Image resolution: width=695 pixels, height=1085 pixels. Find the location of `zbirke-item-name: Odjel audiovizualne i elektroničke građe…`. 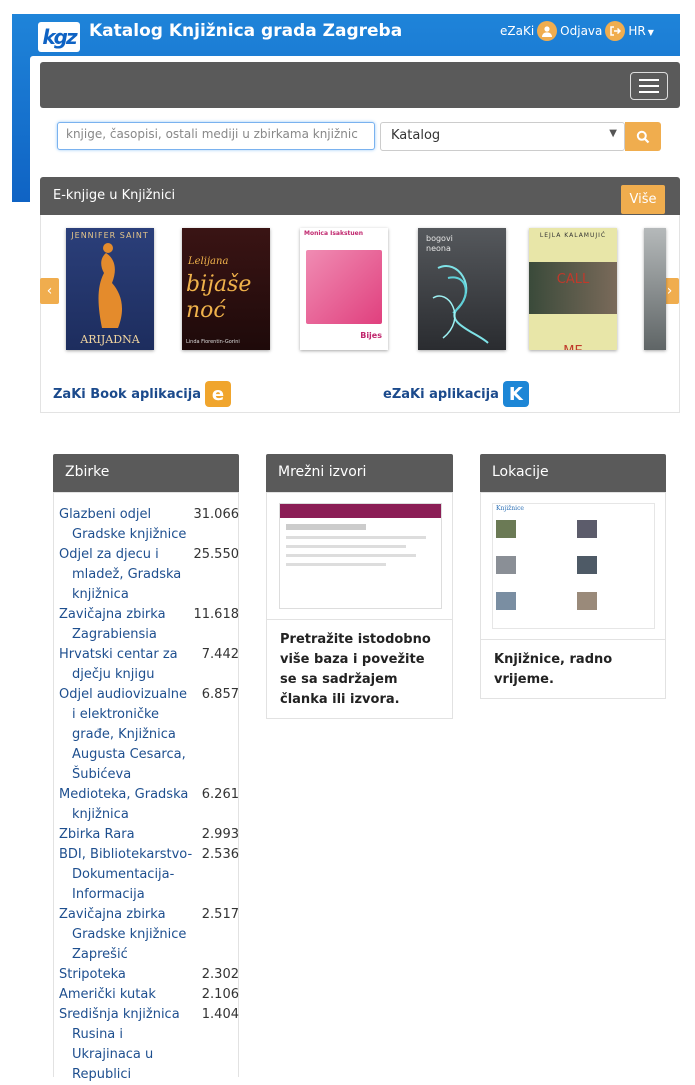

zbirke-item-name: Odjel audiovizualne i elektroničke građe… is located at coordinates (126, 735).